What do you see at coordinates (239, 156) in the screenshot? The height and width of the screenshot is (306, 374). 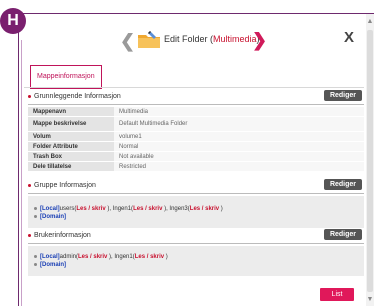 I see `row-value: Not available` at bounding box center [239, 156].